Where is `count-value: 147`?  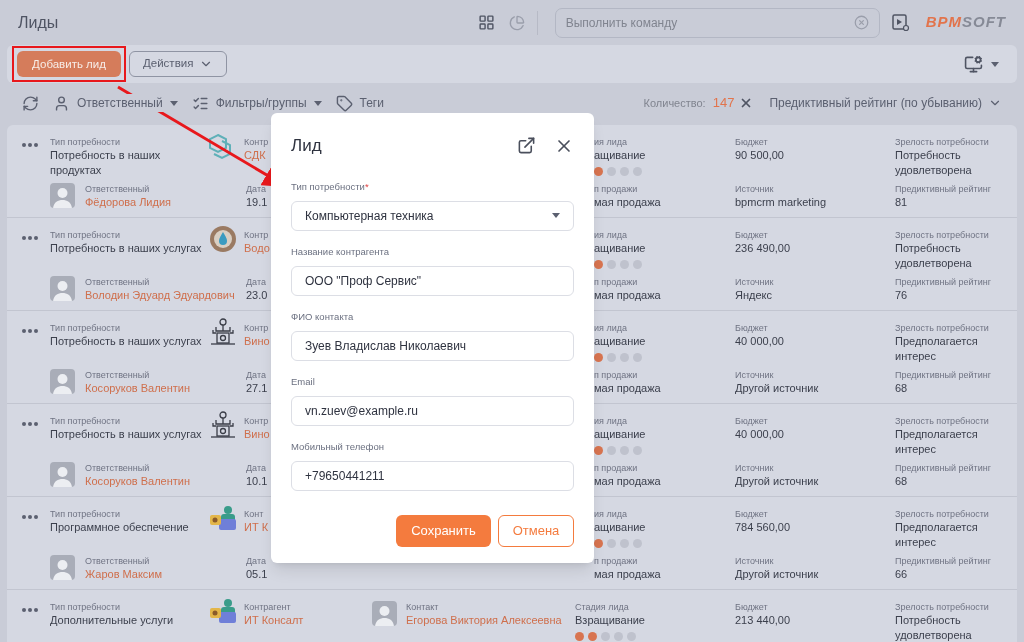 count-value: 147 is located at coordinates (723, 103).